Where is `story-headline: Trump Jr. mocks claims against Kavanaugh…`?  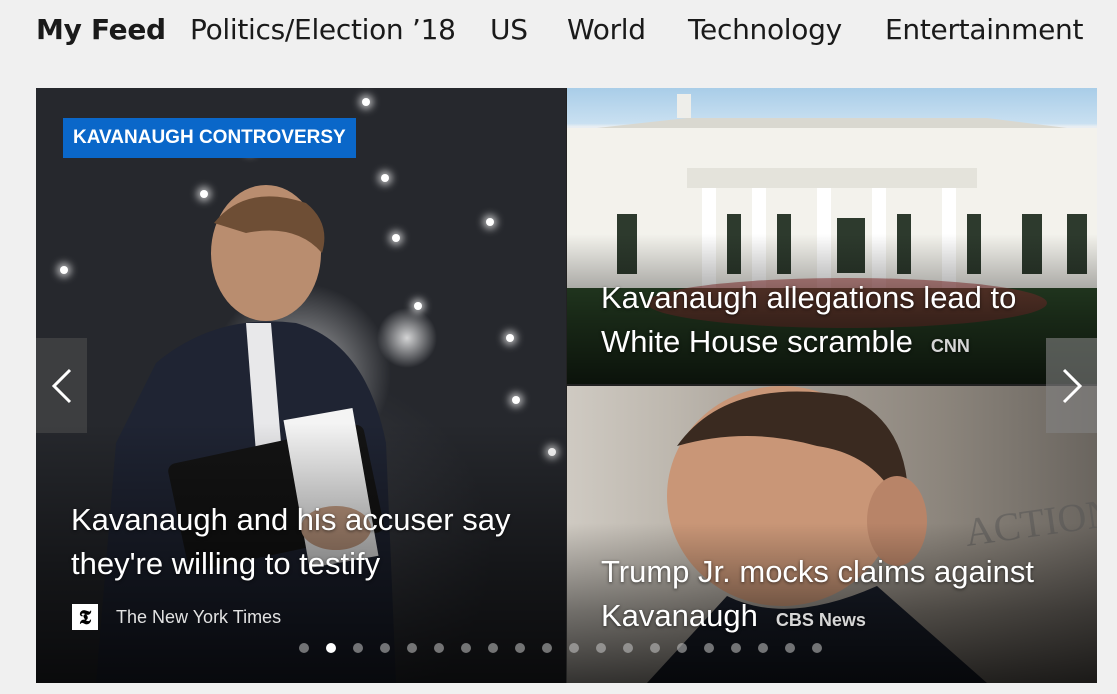
story-headline: Trump Jr. mocks claims against Kavanaugh… is located at coordinates (846, 596).